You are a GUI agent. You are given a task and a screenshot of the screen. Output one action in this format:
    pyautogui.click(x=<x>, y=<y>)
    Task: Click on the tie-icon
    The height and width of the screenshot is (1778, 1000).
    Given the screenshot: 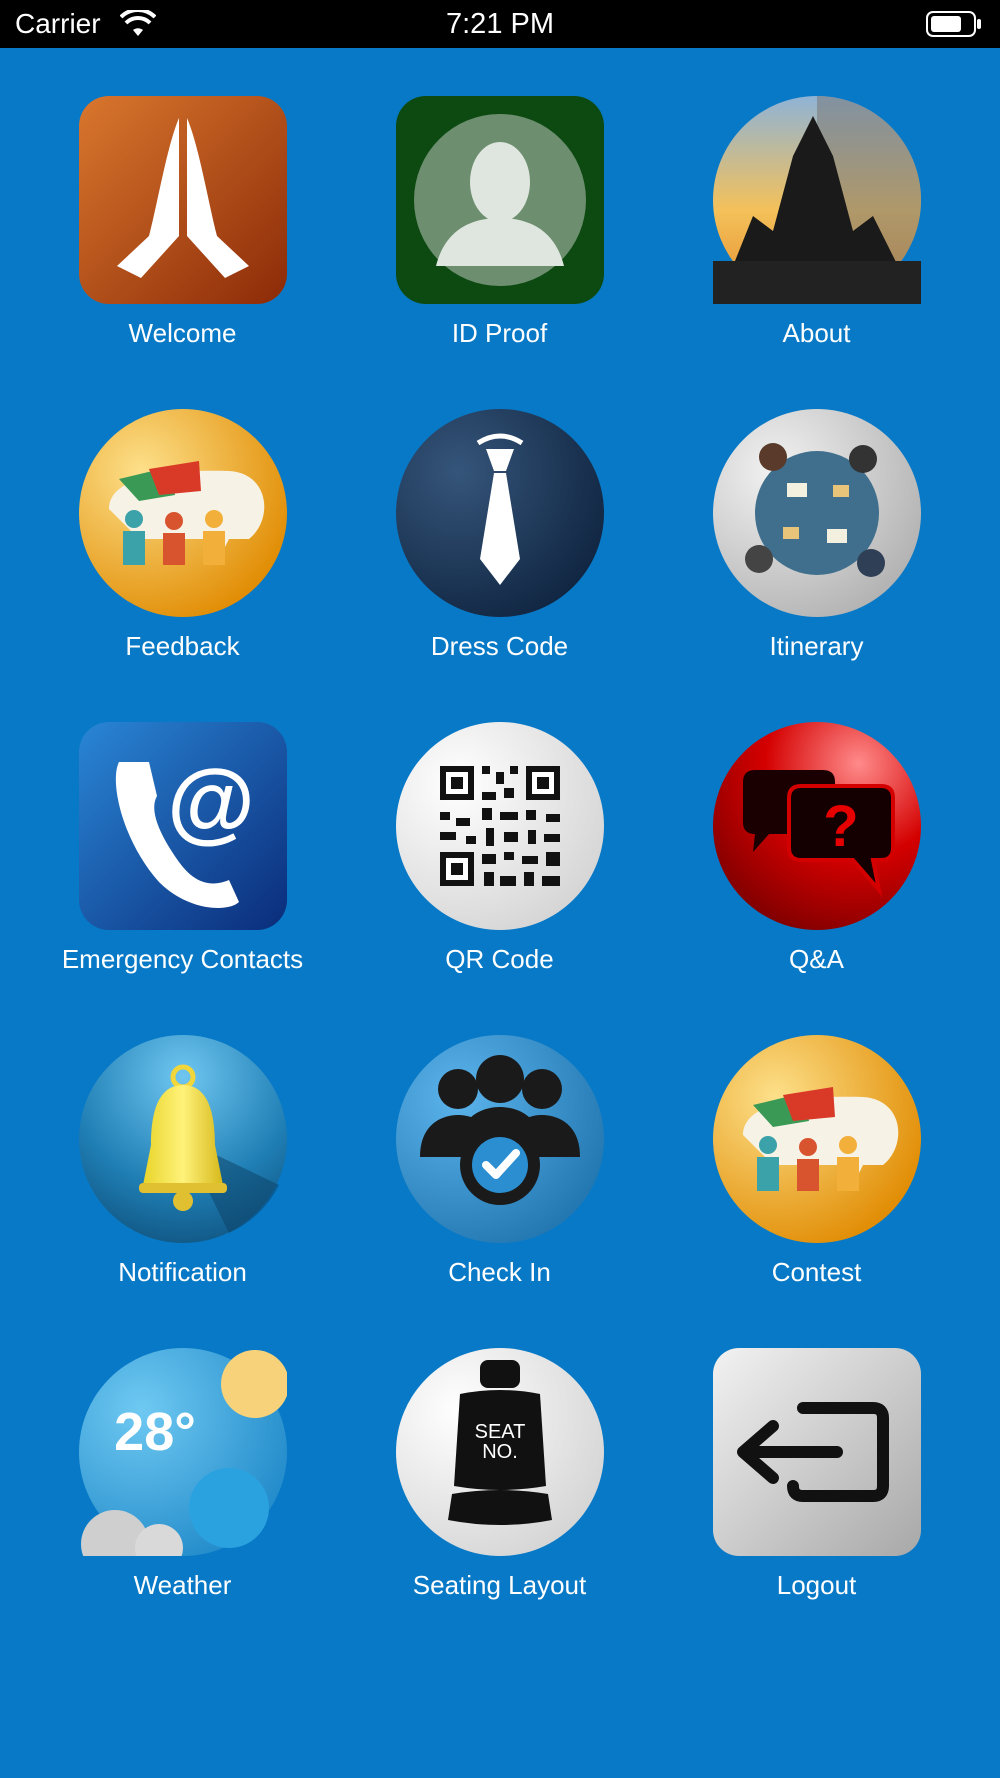 What is the action you would take?
    pyautogui.click(x=500, y=513)
    